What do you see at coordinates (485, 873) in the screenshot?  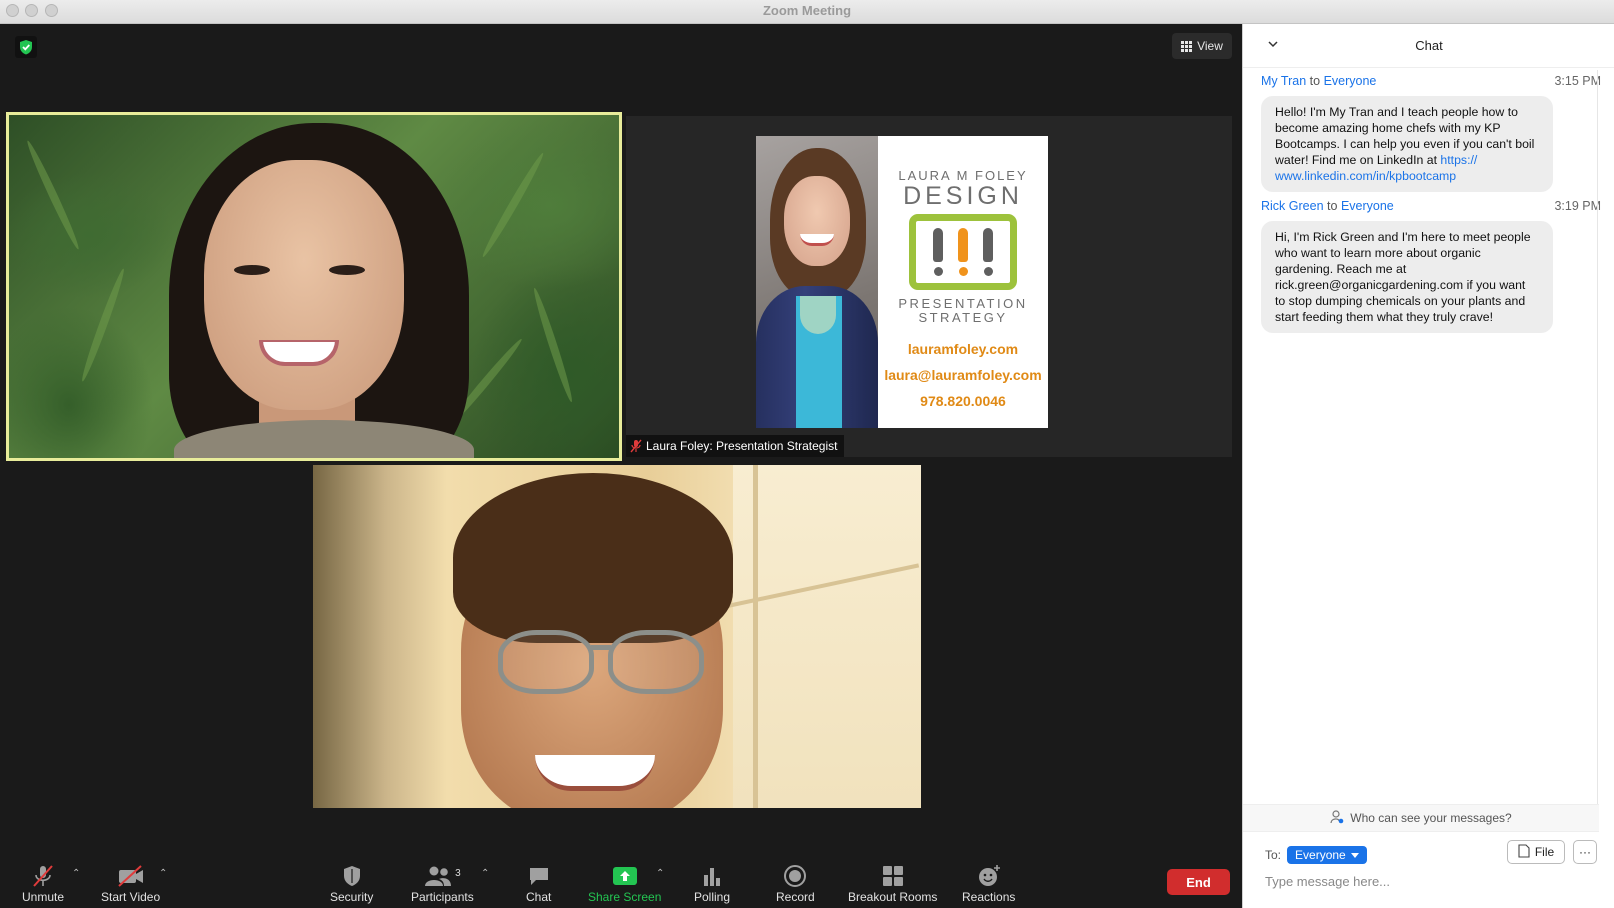 I see `participants-options-chevron-icon: ⌃` at bounding box center [485, 873].